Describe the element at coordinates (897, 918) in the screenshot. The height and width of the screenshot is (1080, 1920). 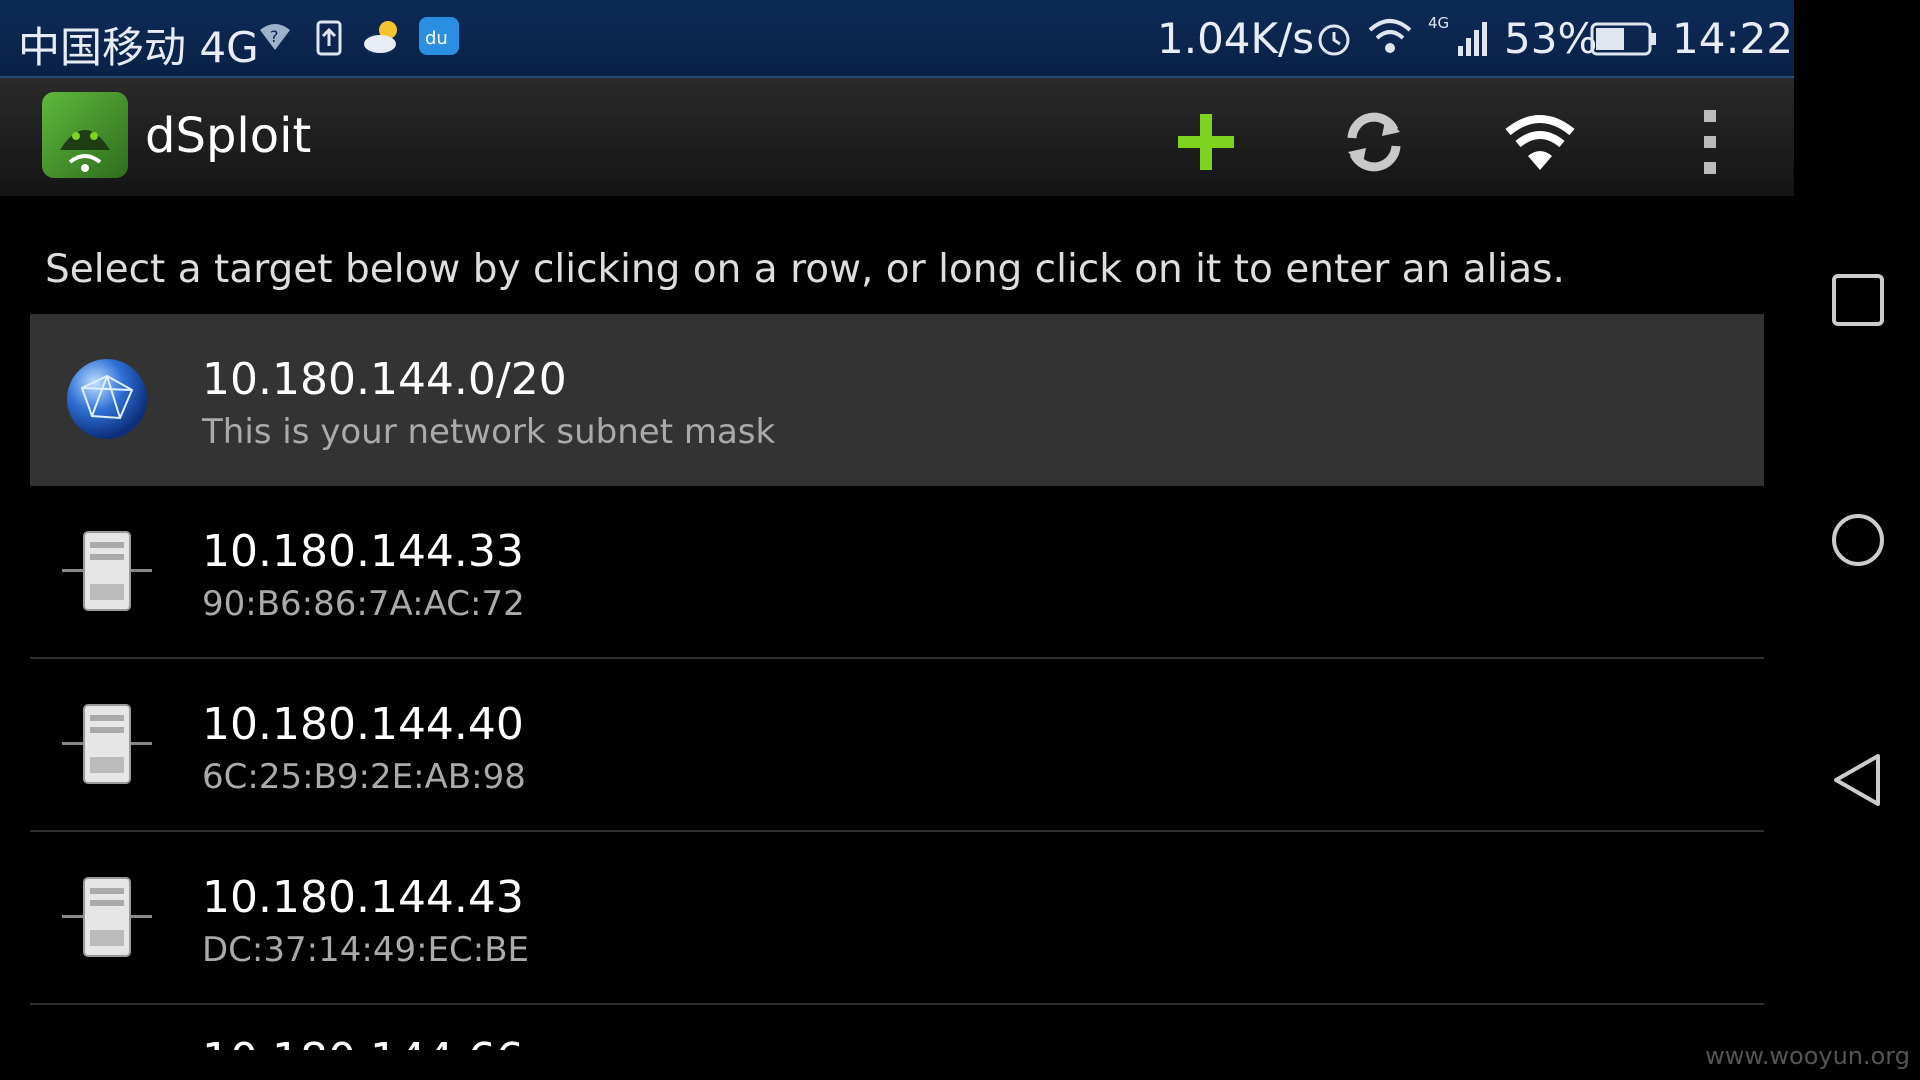
I see `target-row: 10.180.144.43 DC:37:14:49:EC:BE` at that location.